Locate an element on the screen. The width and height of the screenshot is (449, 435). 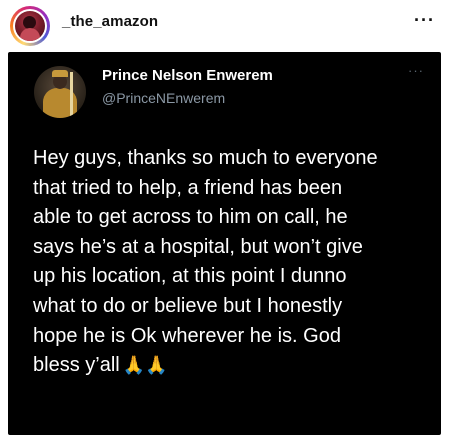
username: _the_amazon is located at coordinates (110, 21).